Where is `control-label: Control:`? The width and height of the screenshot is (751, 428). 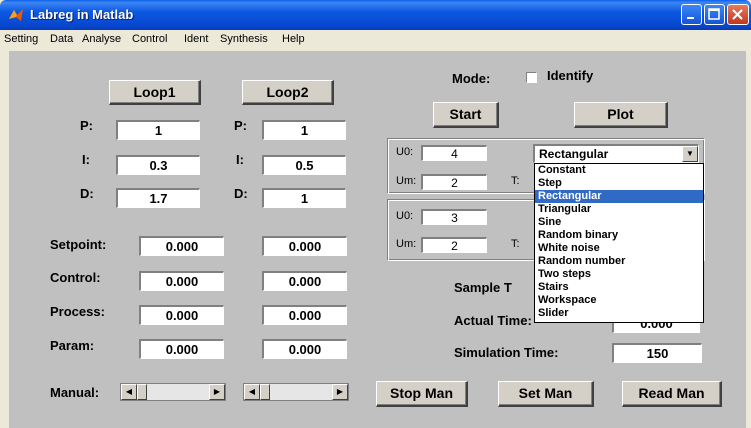
control-label: Control: is located at coordinates (75, 277).